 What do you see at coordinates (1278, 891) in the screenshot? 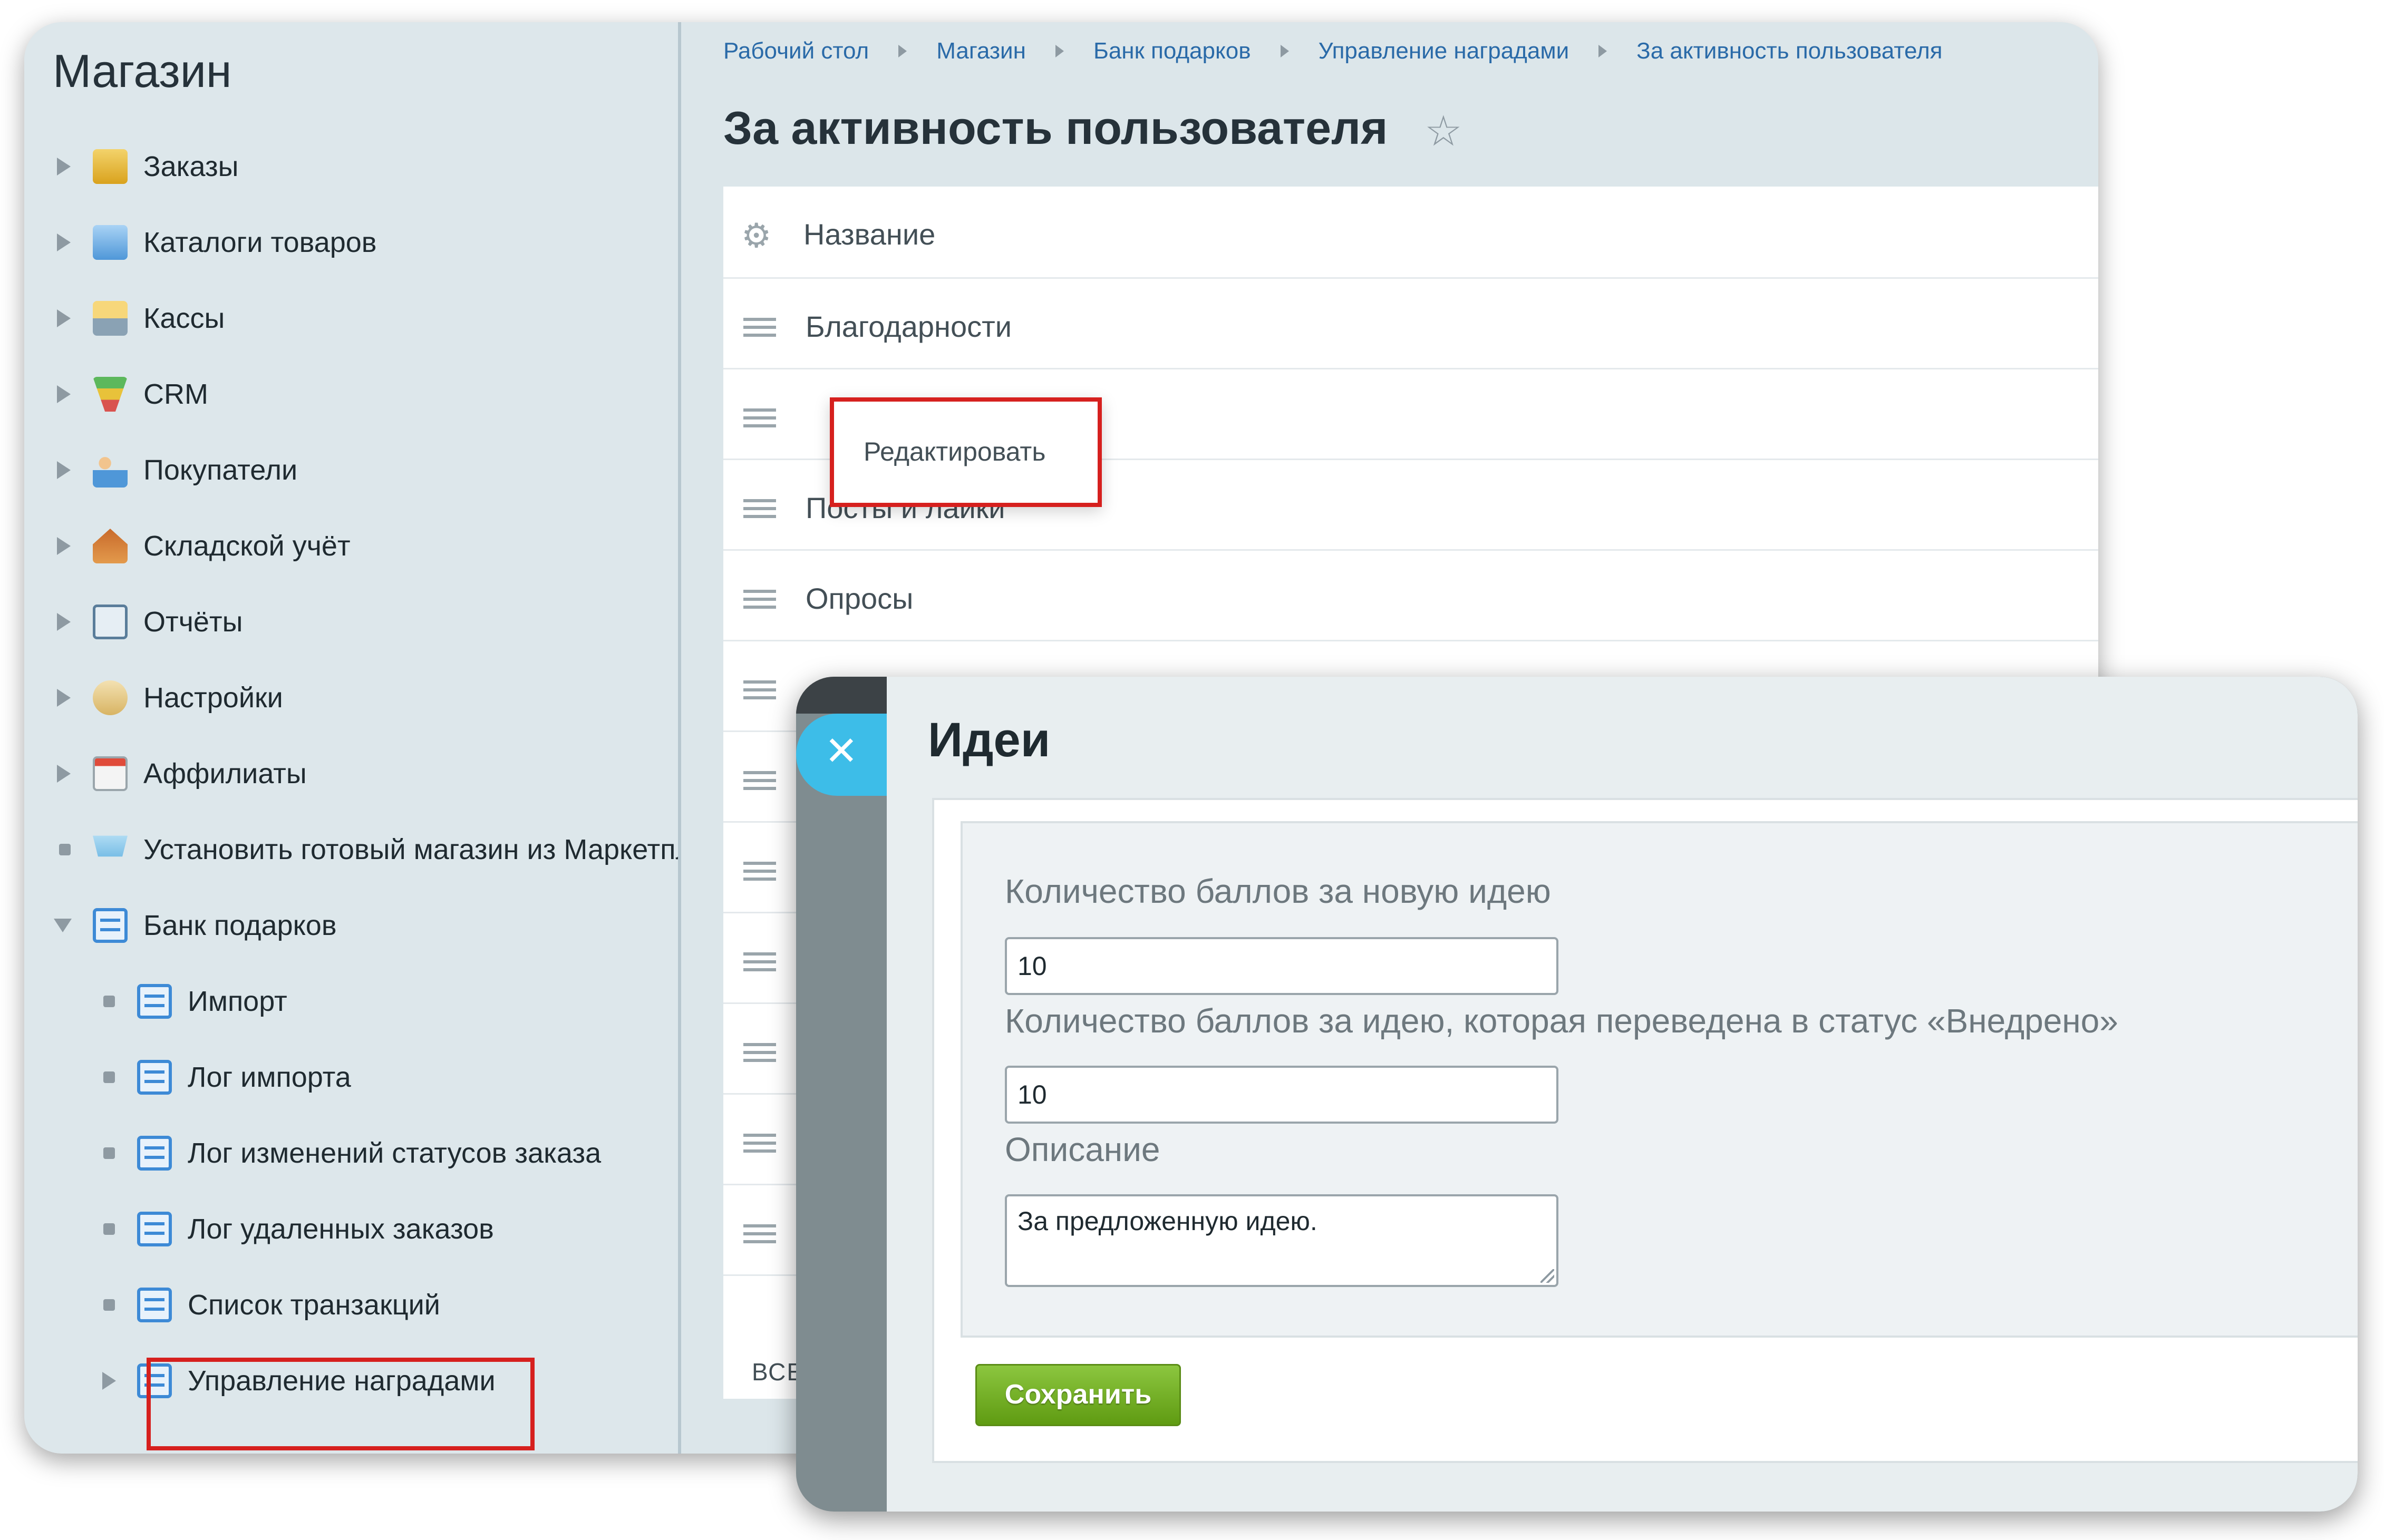
I see `new-idea-points-label: Количество баллов за новую идею` at bounding box center [1278, 891].